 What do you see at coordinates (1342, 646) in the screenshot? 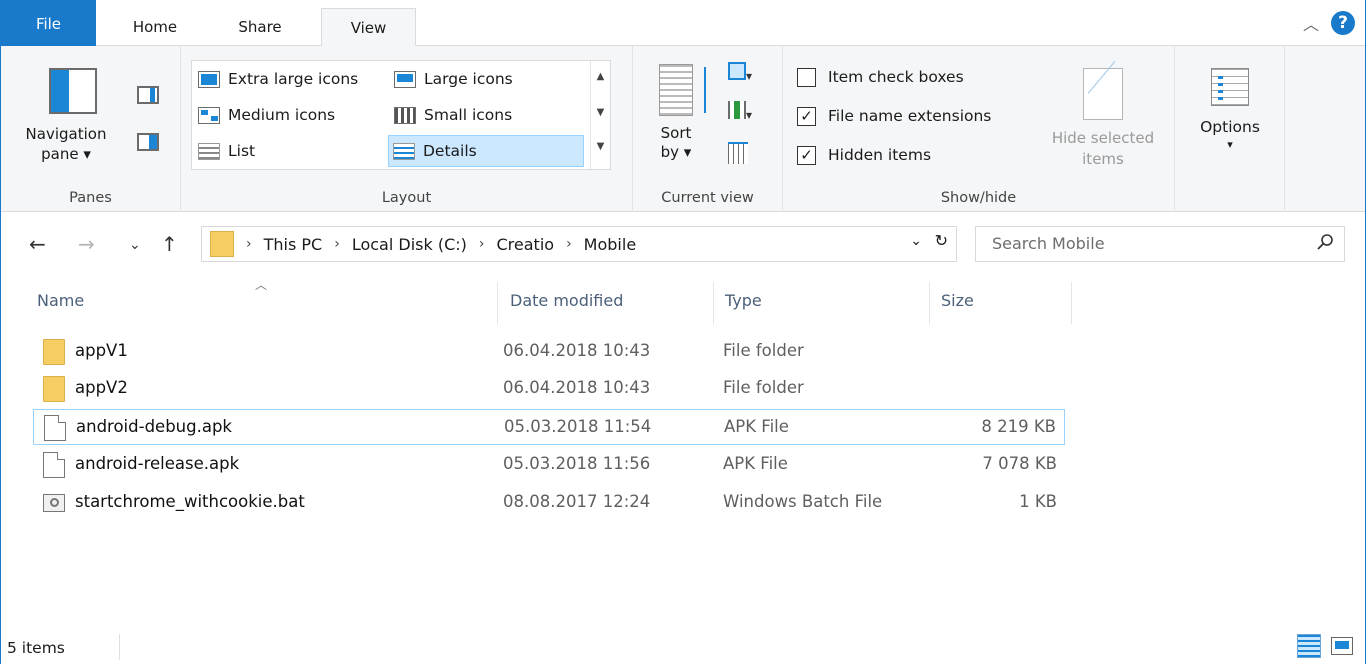
I see `large-icons-view-icon` at bounding box center [1342, 646].